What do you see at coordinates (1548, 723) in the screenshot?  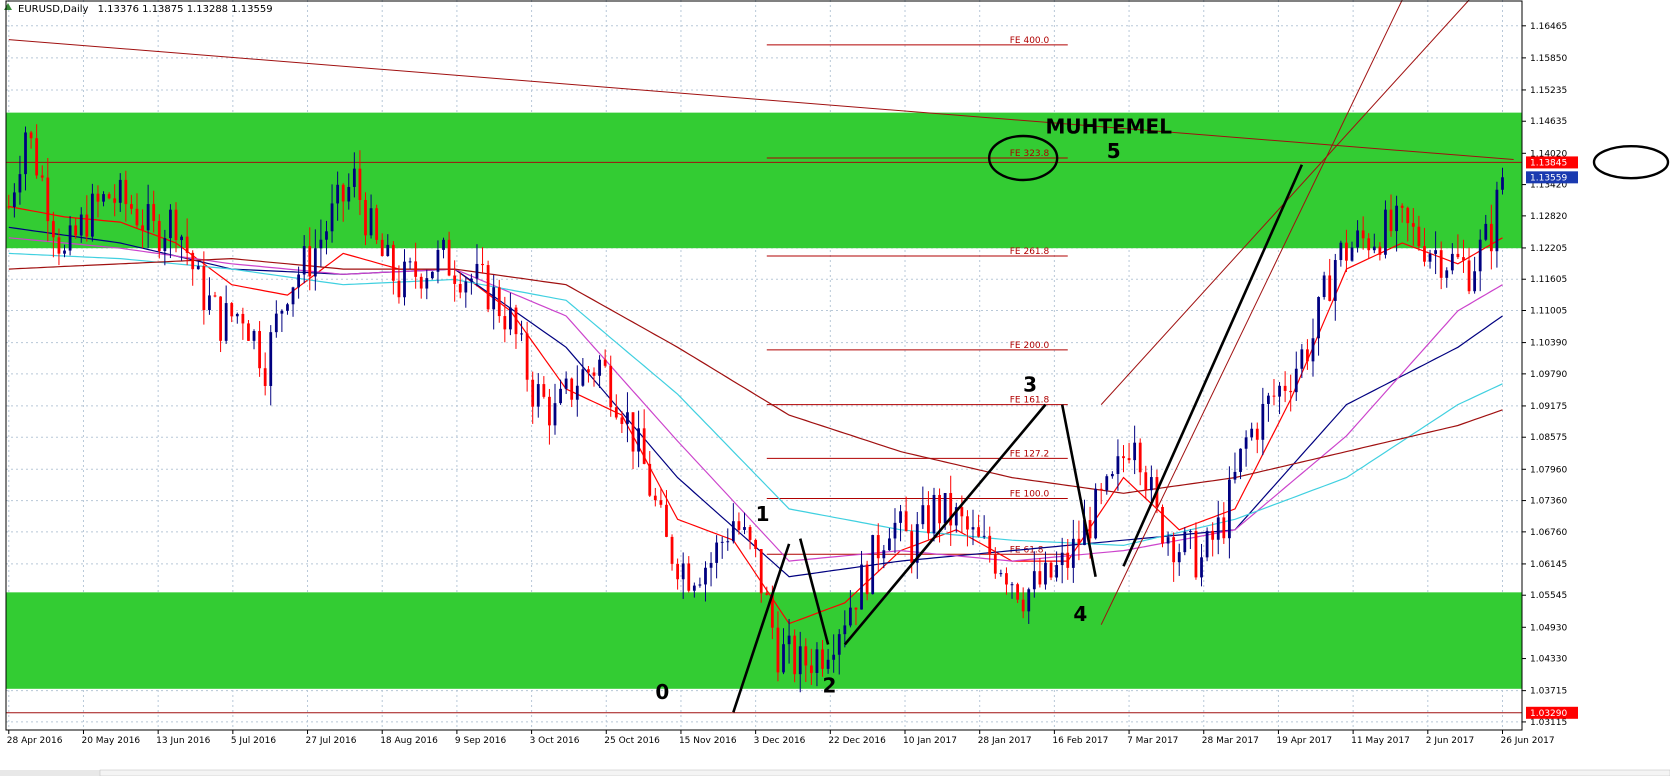 I see `y-tick-label: 1.03115` at bounding box center [1548, 723].